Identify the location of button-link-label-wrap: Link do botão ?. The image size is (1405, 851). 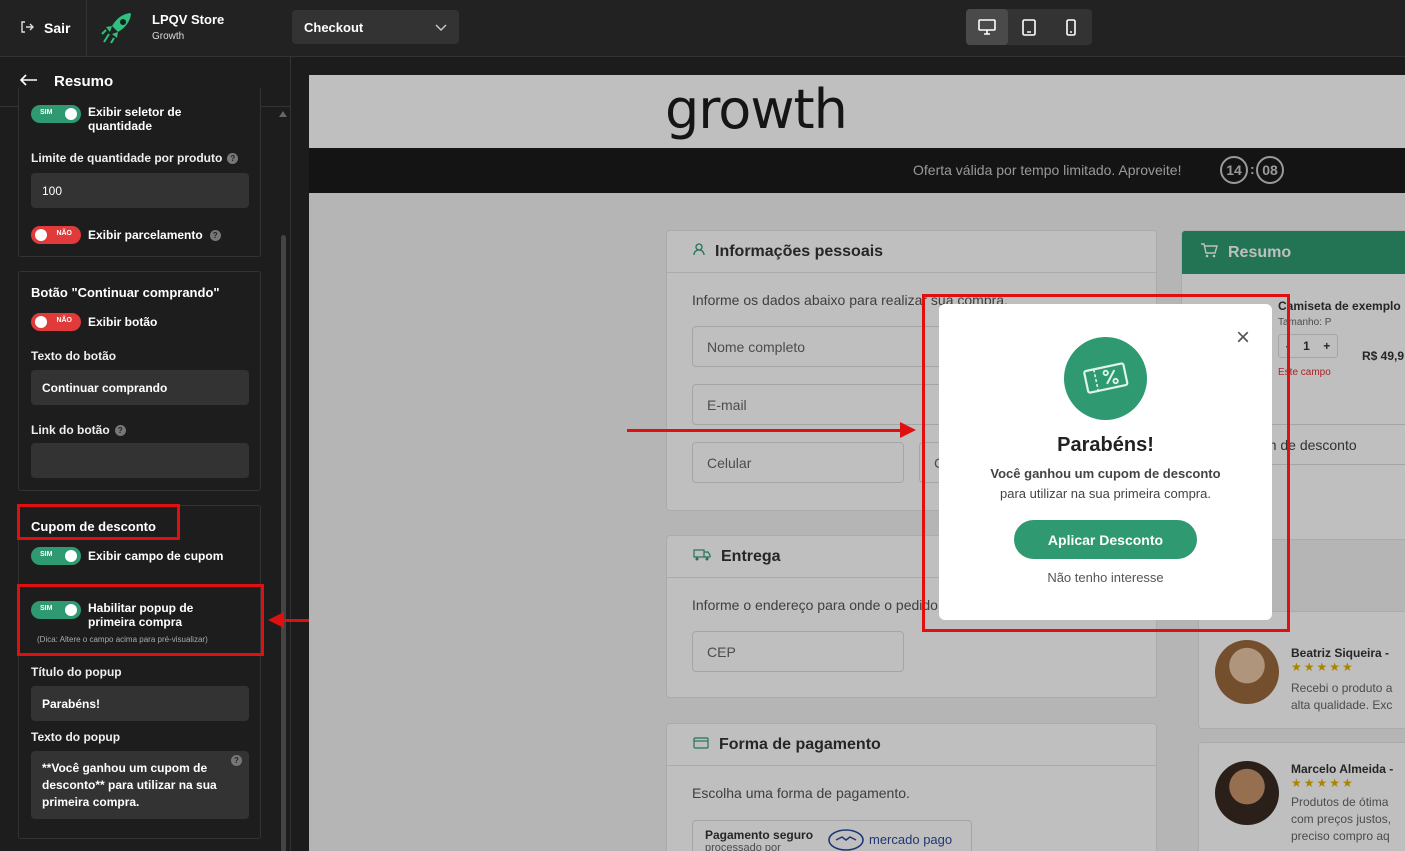
(78, 430).